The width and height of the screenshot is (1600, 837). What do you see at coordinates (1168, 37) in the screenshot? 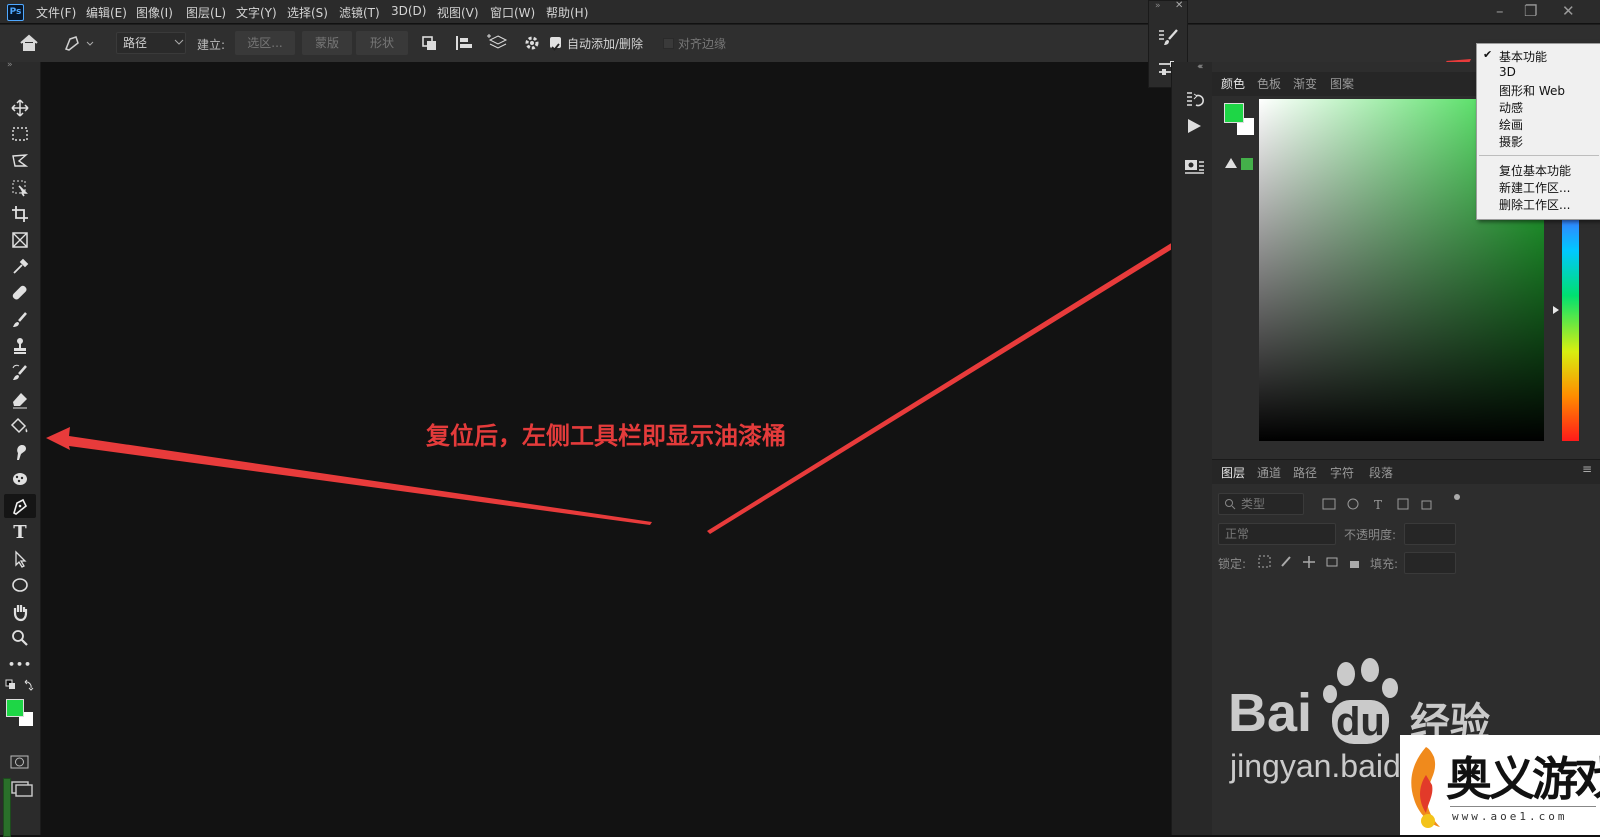
I see `brush-settings-icon` at bounding box center [1168, 37].